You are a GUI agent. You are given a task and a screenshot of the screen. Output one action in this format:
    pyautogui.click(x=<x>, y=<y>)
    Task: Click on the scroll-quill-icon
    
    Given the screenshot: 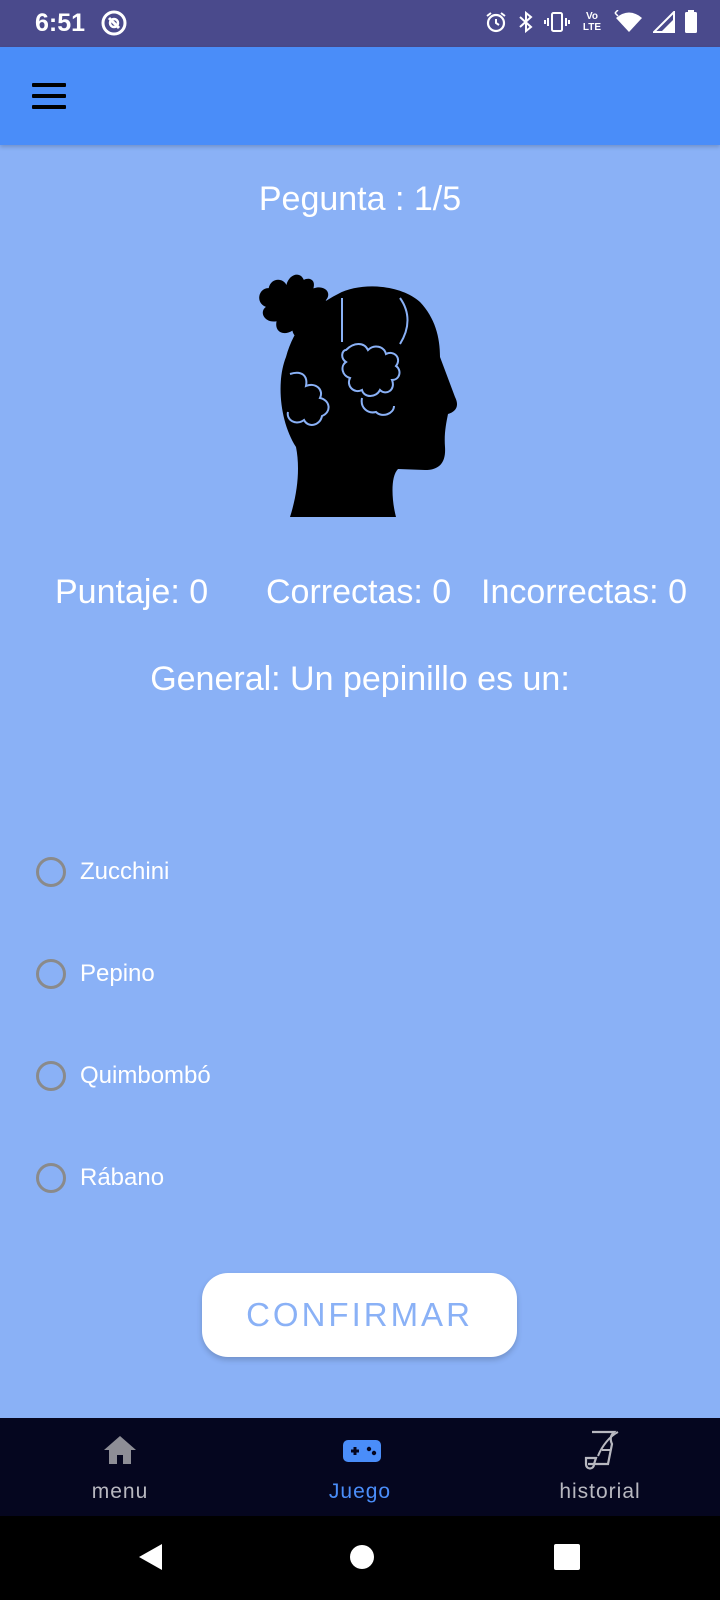 What is the action you would take?
    pyautogui.click(x=601, y=1450)
    